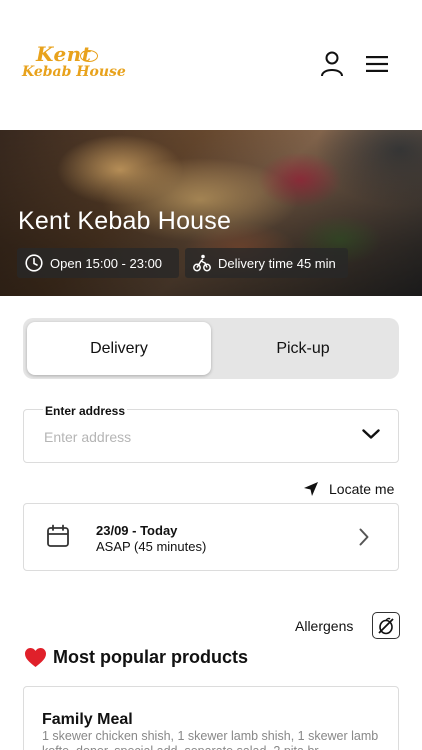 The image size is (422, 750). I want to click on schedule-date: 23/09 - Today, so click(137, 530).